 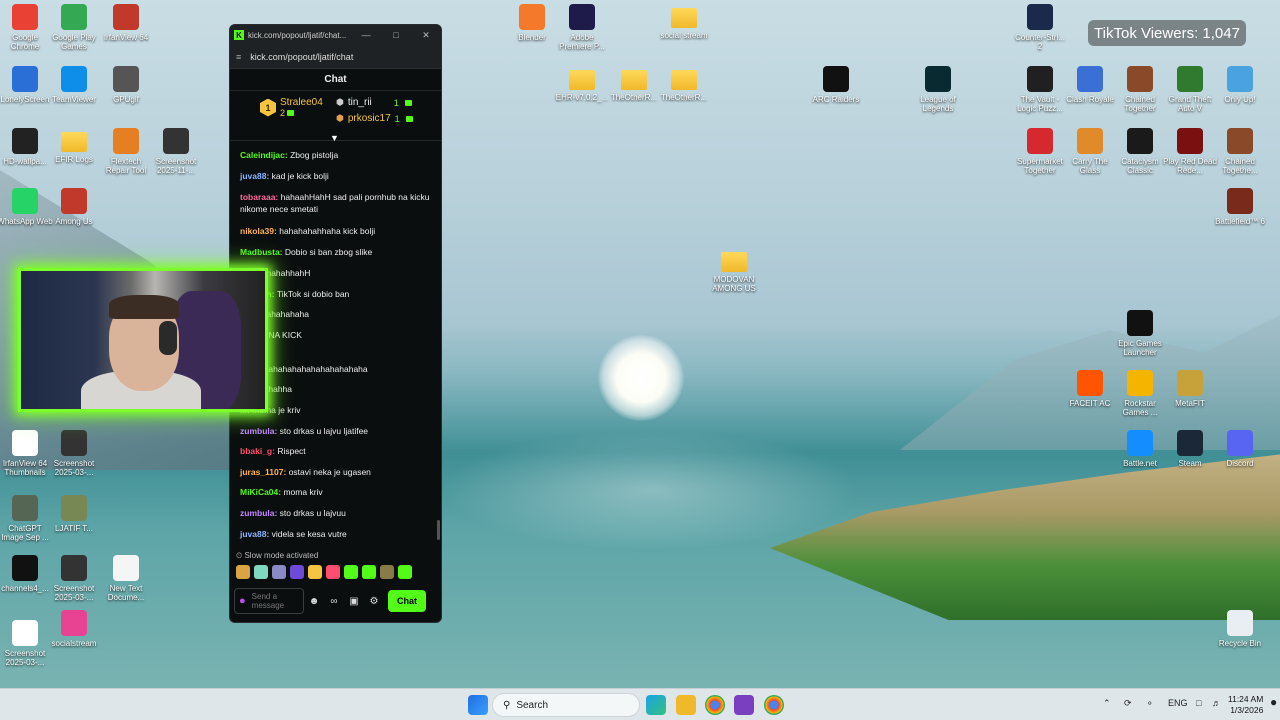 I want to click on file-explorer-icon, so click(x=686, y=705).